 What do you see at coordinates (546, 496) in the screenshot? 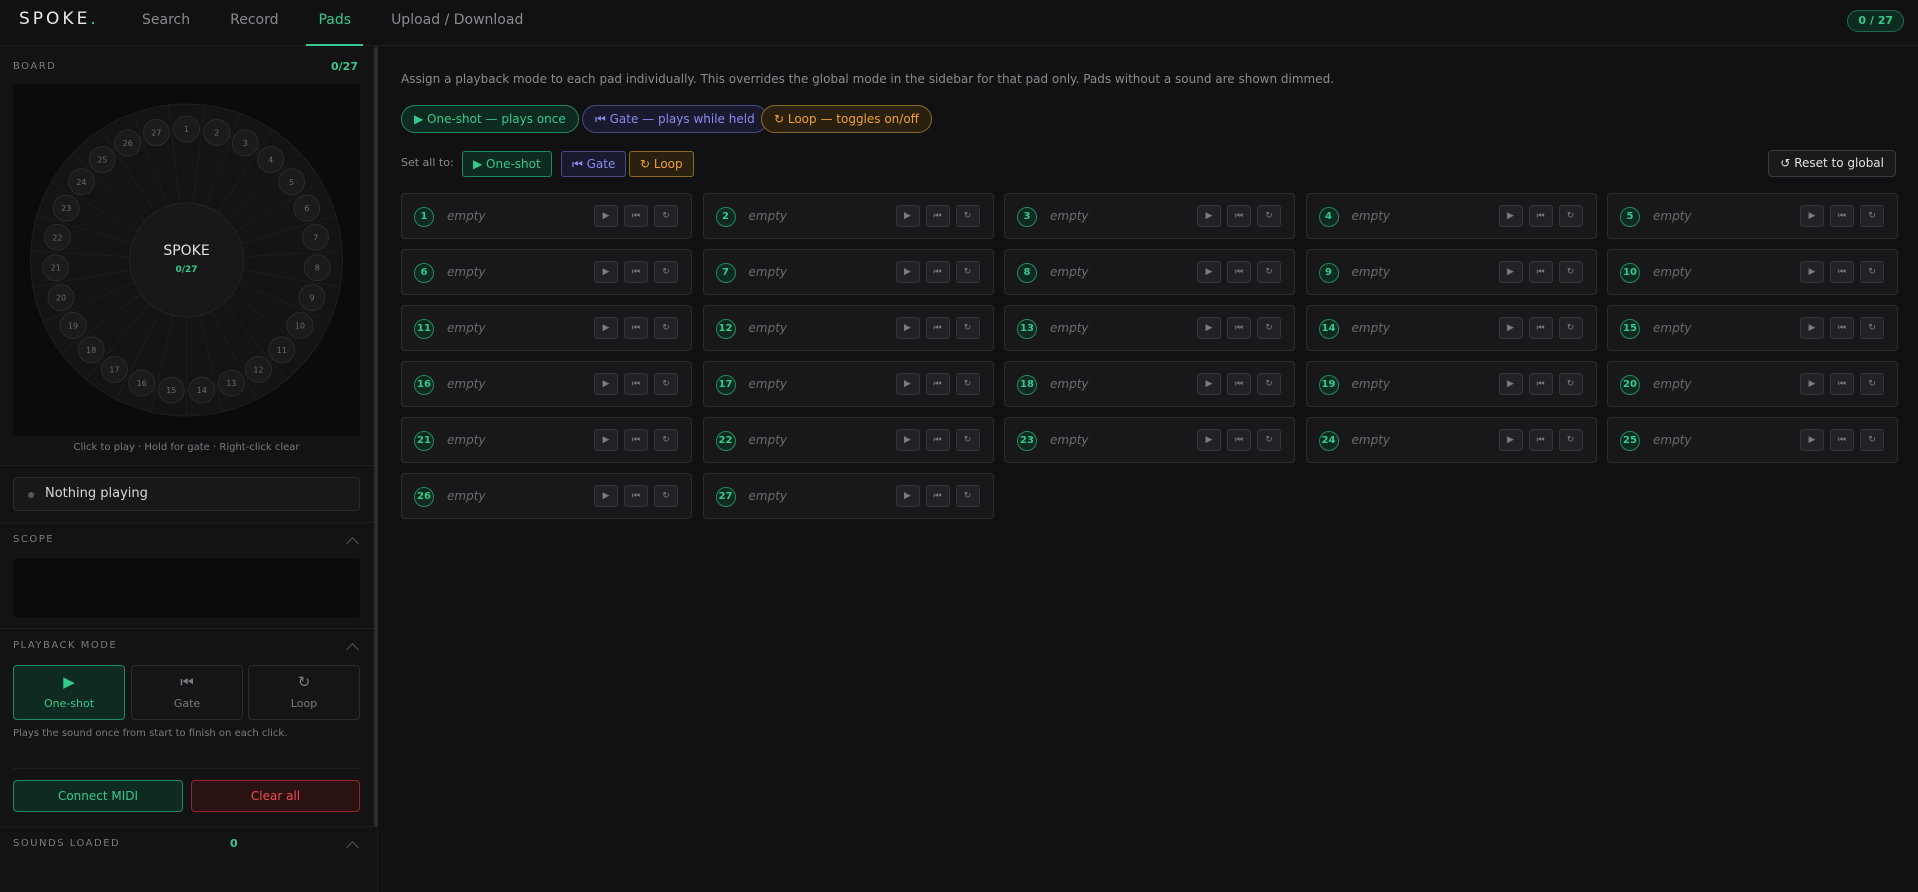
I see `pad-card: 26 empty ▶ ⏮ ↻` at bounding box center [546, 496].